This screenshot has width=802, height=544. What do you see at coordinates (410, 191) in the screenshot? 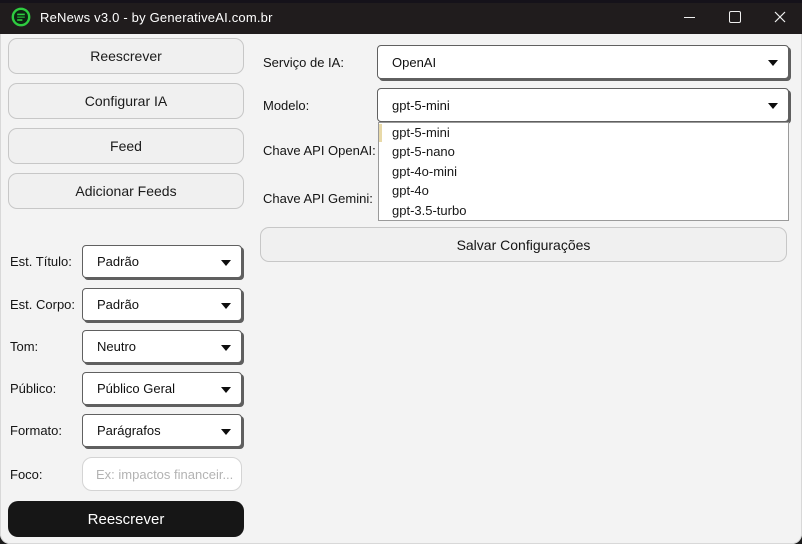
I see `modelo-option-label: gpt-4o` at bounding box center [410, 191].